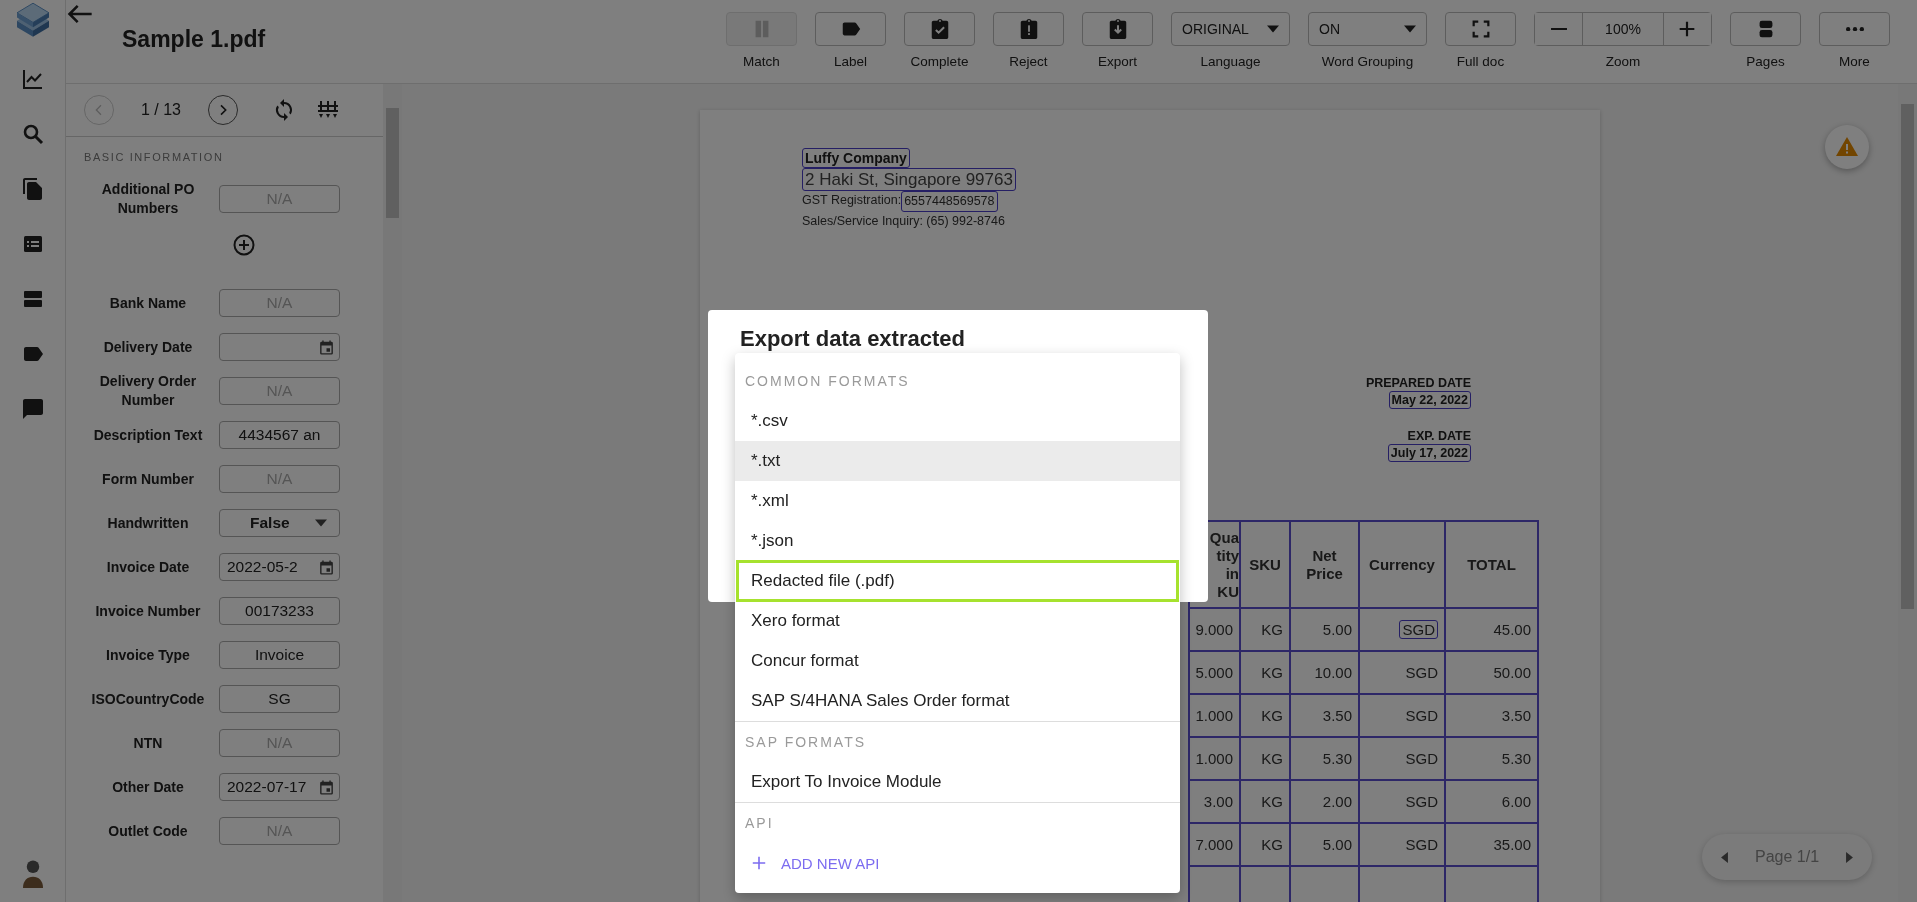 This screenshot has width=1917, height=902. Describe the element at coordinates (1492, 630) in the screenshot. I see `table-cell: 45.00` at that location.